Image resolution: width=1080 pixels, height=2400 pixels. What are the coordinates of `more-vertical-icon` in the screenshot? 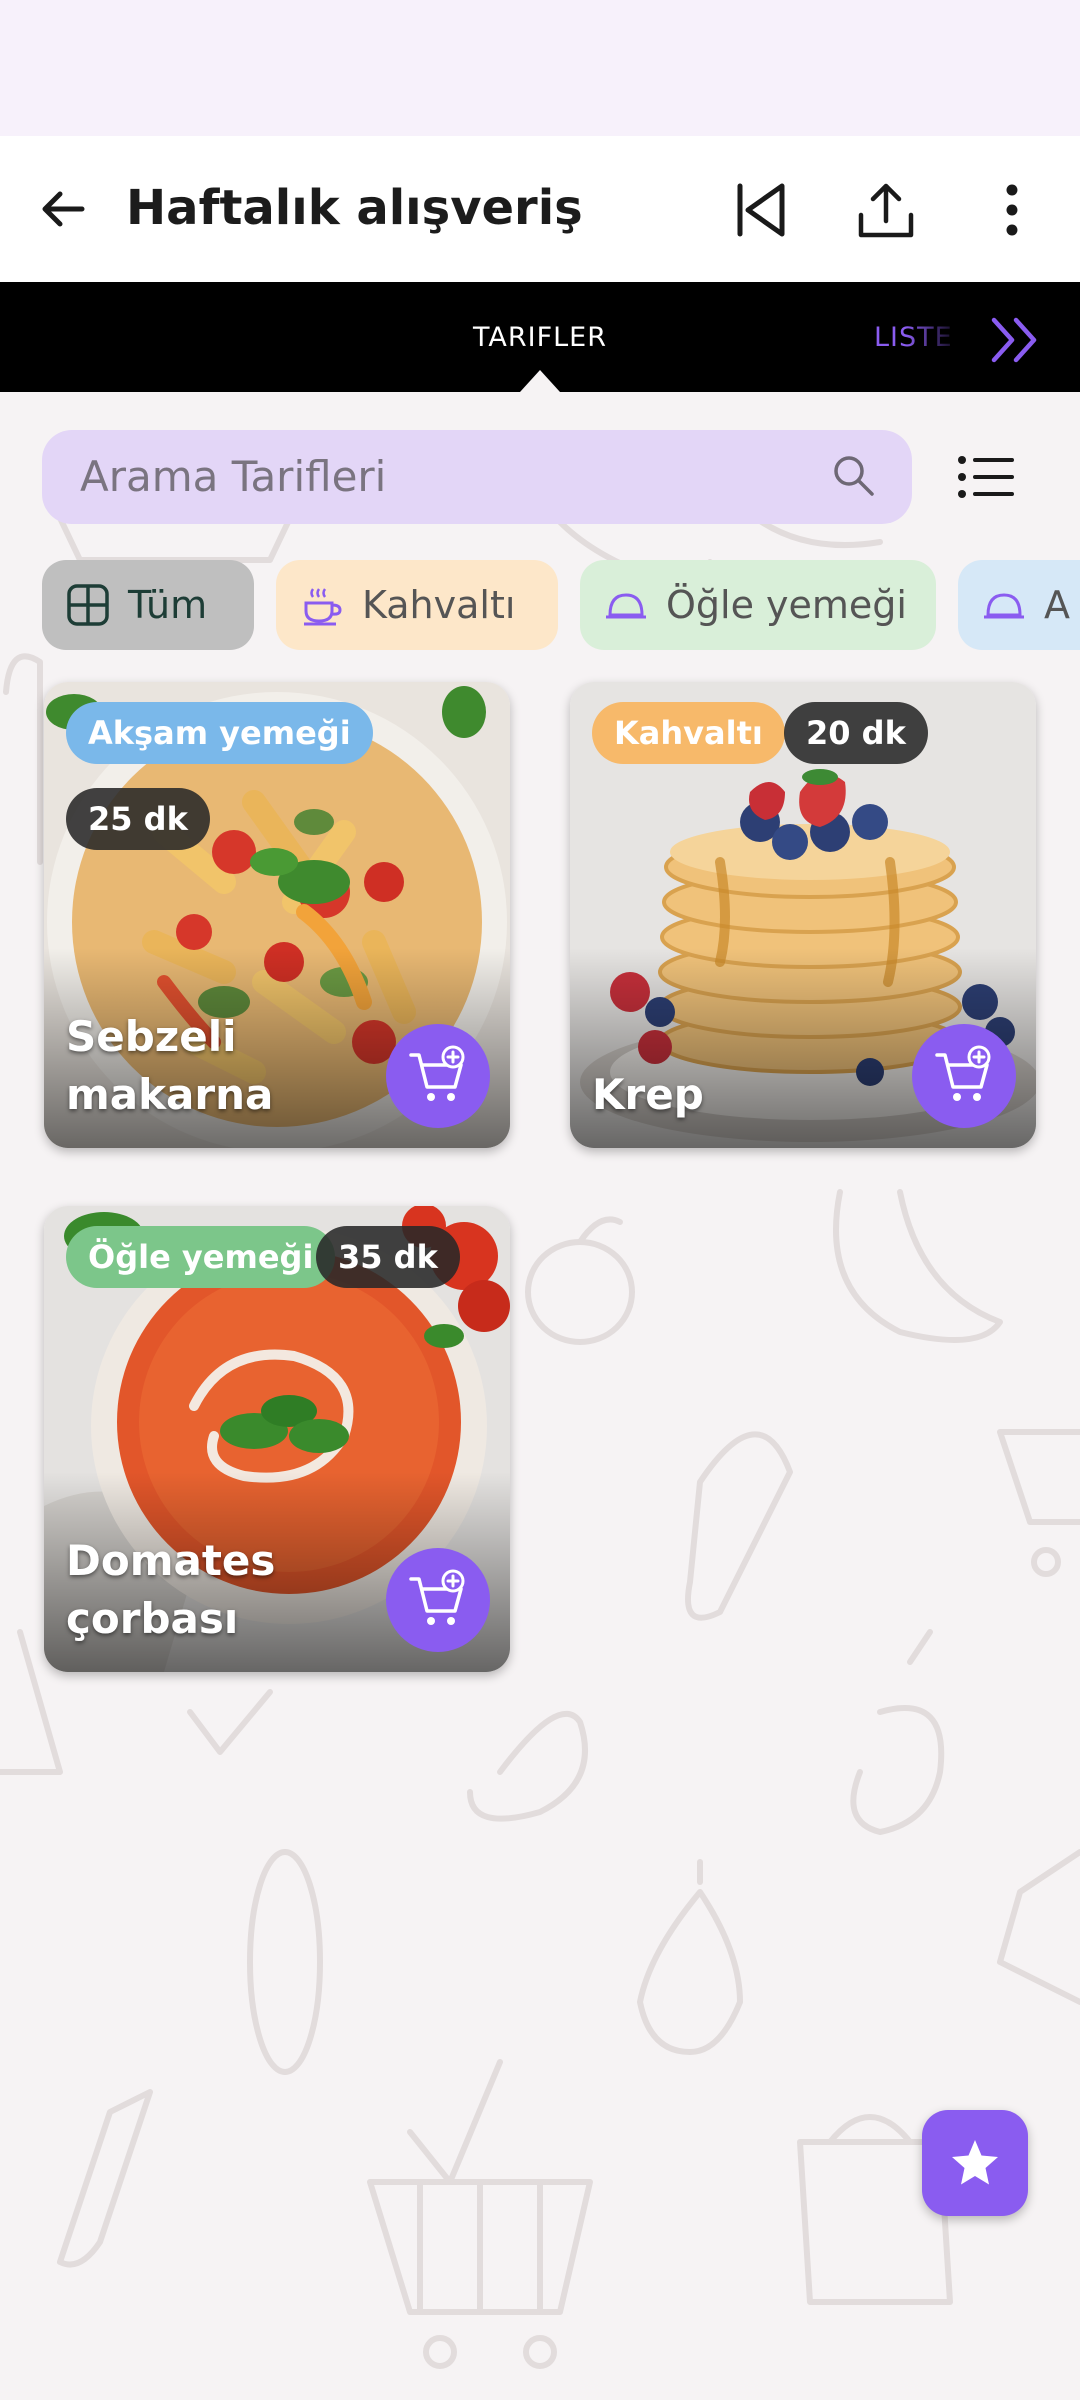 It's located at (1012, 210).